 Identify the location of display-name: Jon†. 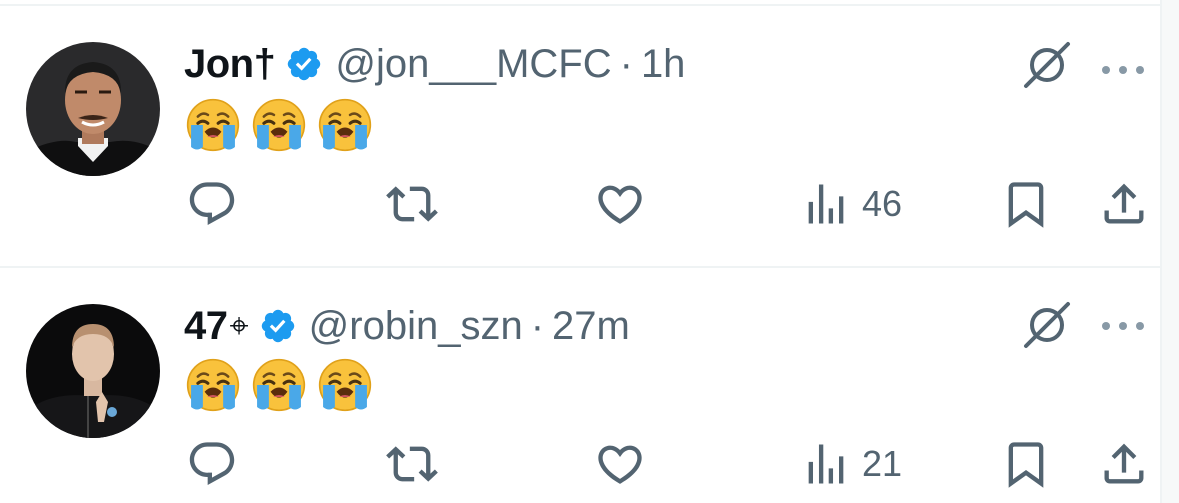
(230, 64).